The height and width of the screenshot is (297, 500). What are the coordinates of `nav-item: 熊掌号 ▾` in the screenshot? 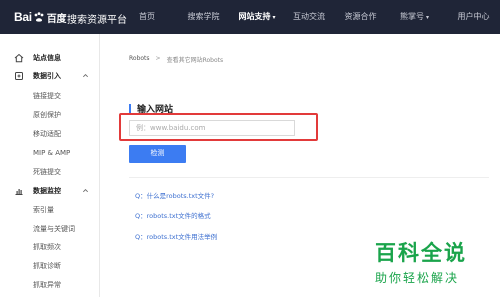 It's located at (414, 17).